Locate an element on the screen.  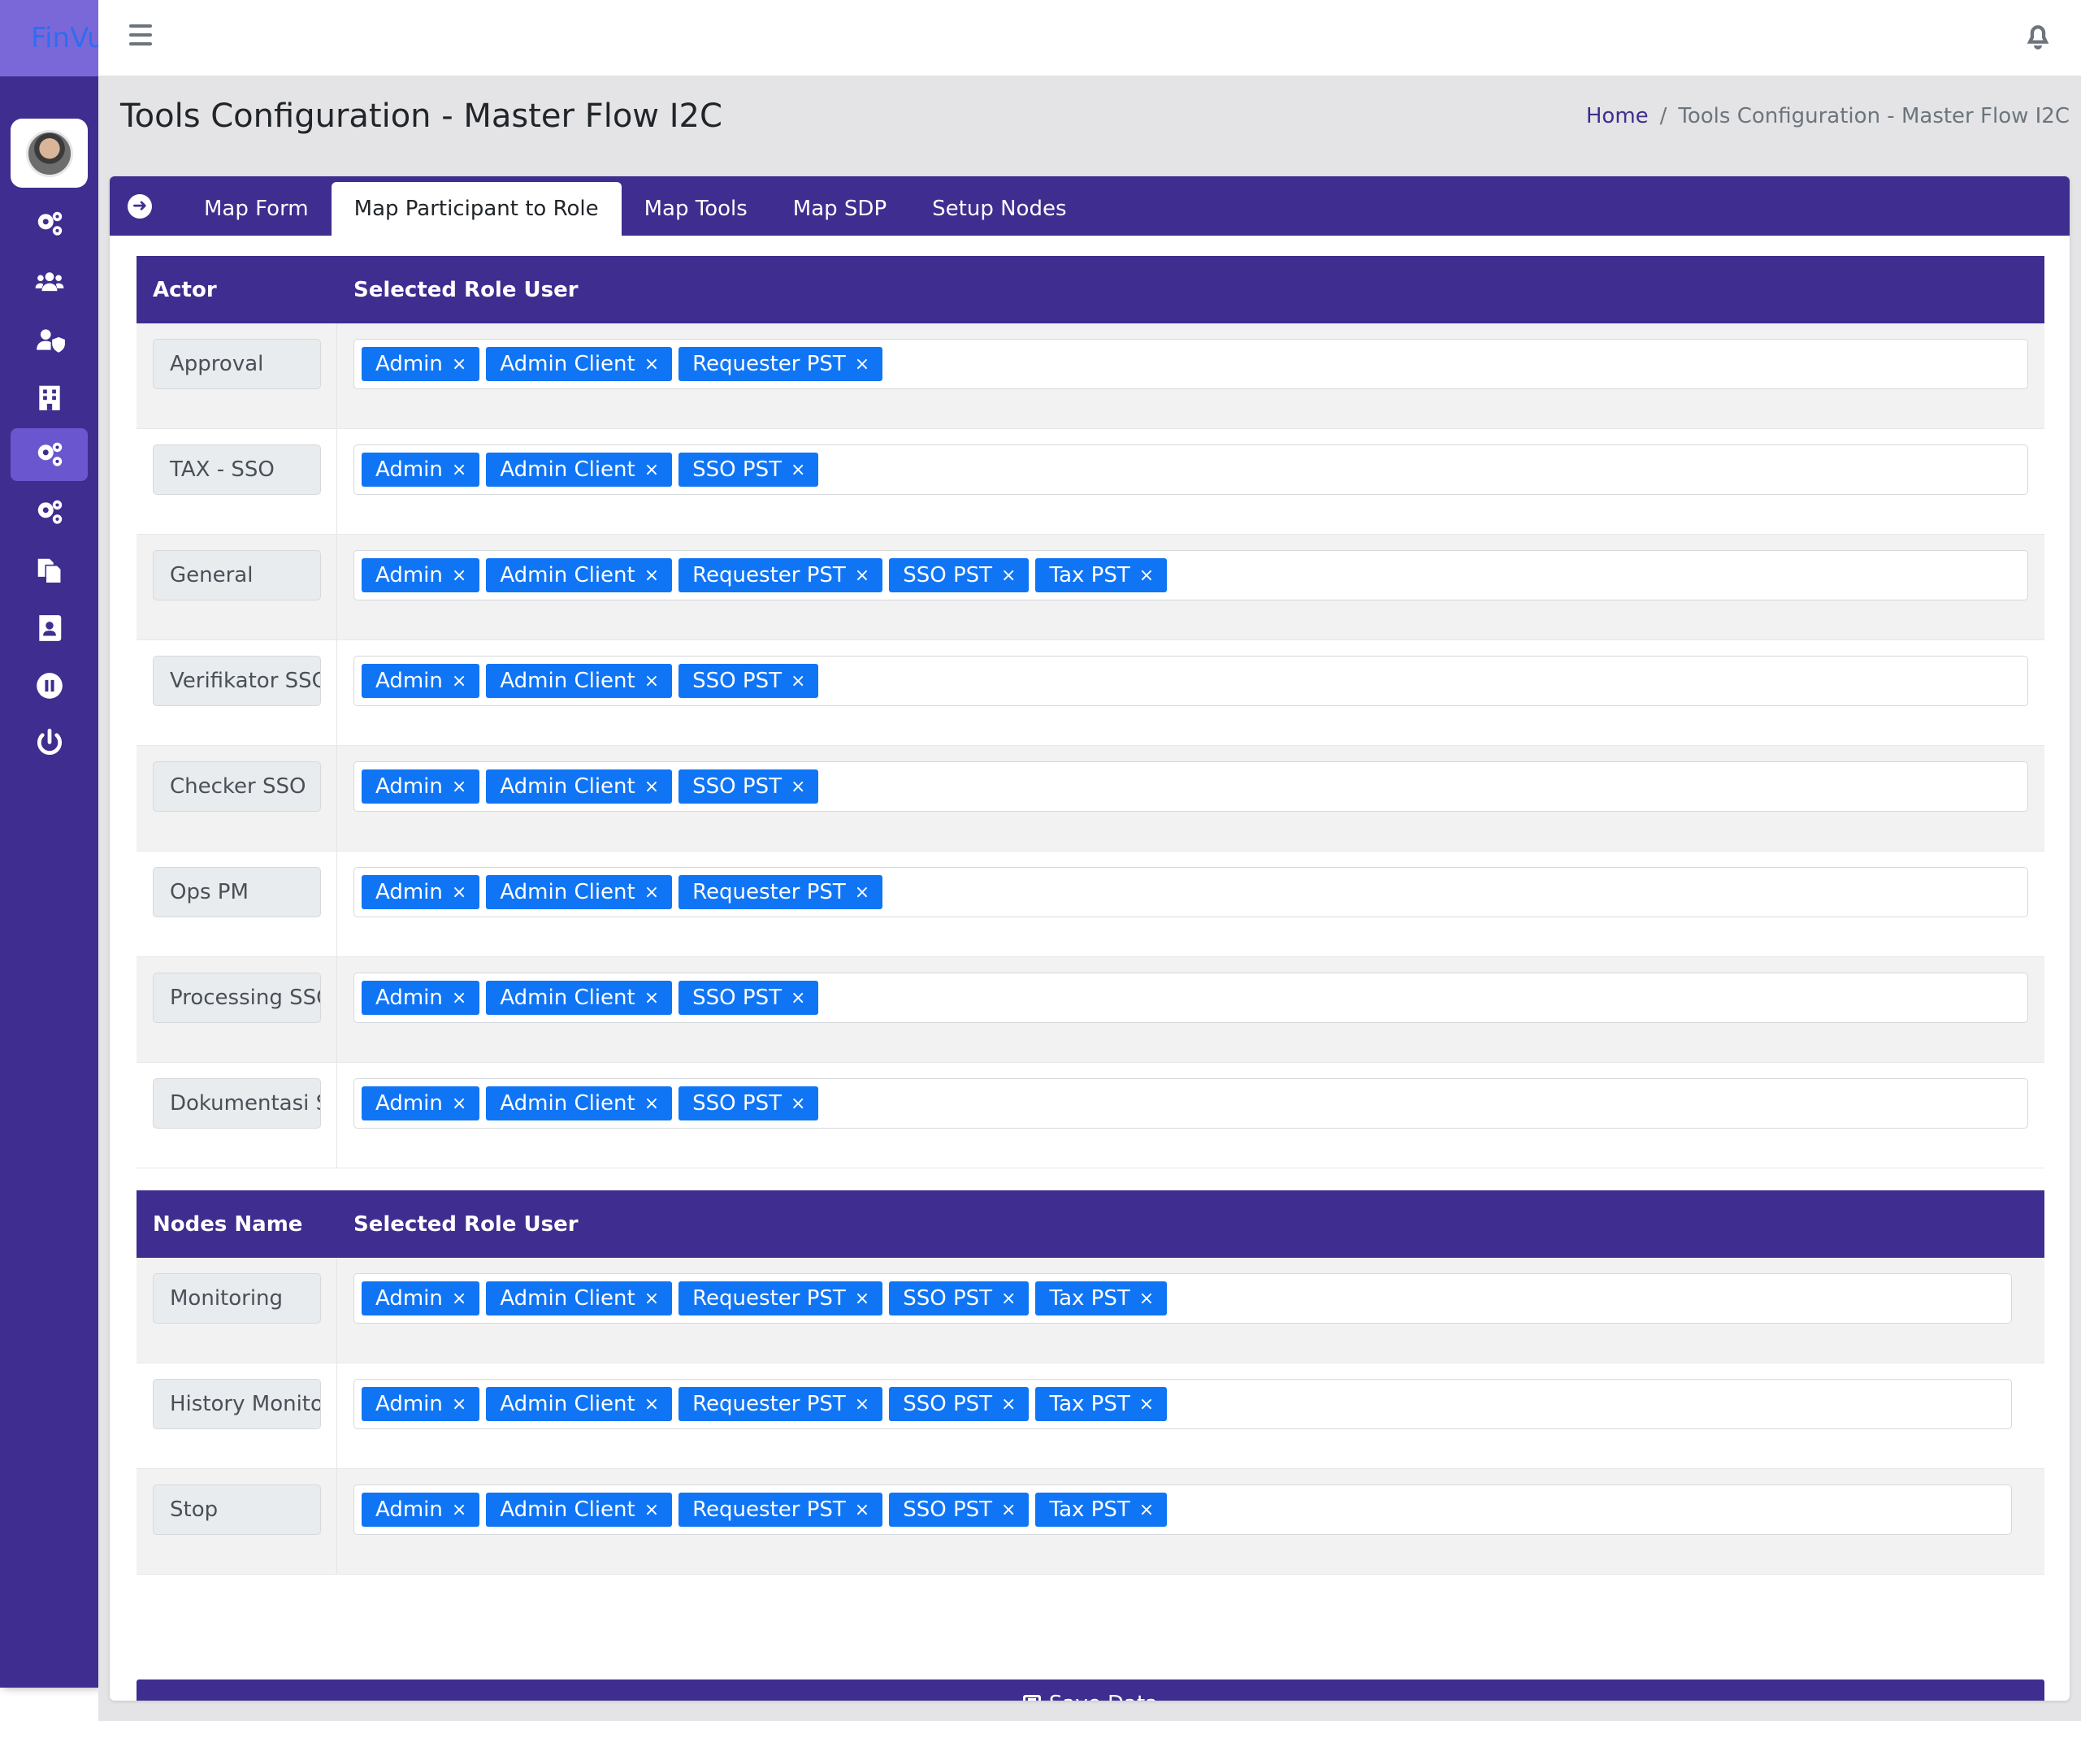
tab-setup-nodes: Setup Nodes is located at coordinates (999, 209).